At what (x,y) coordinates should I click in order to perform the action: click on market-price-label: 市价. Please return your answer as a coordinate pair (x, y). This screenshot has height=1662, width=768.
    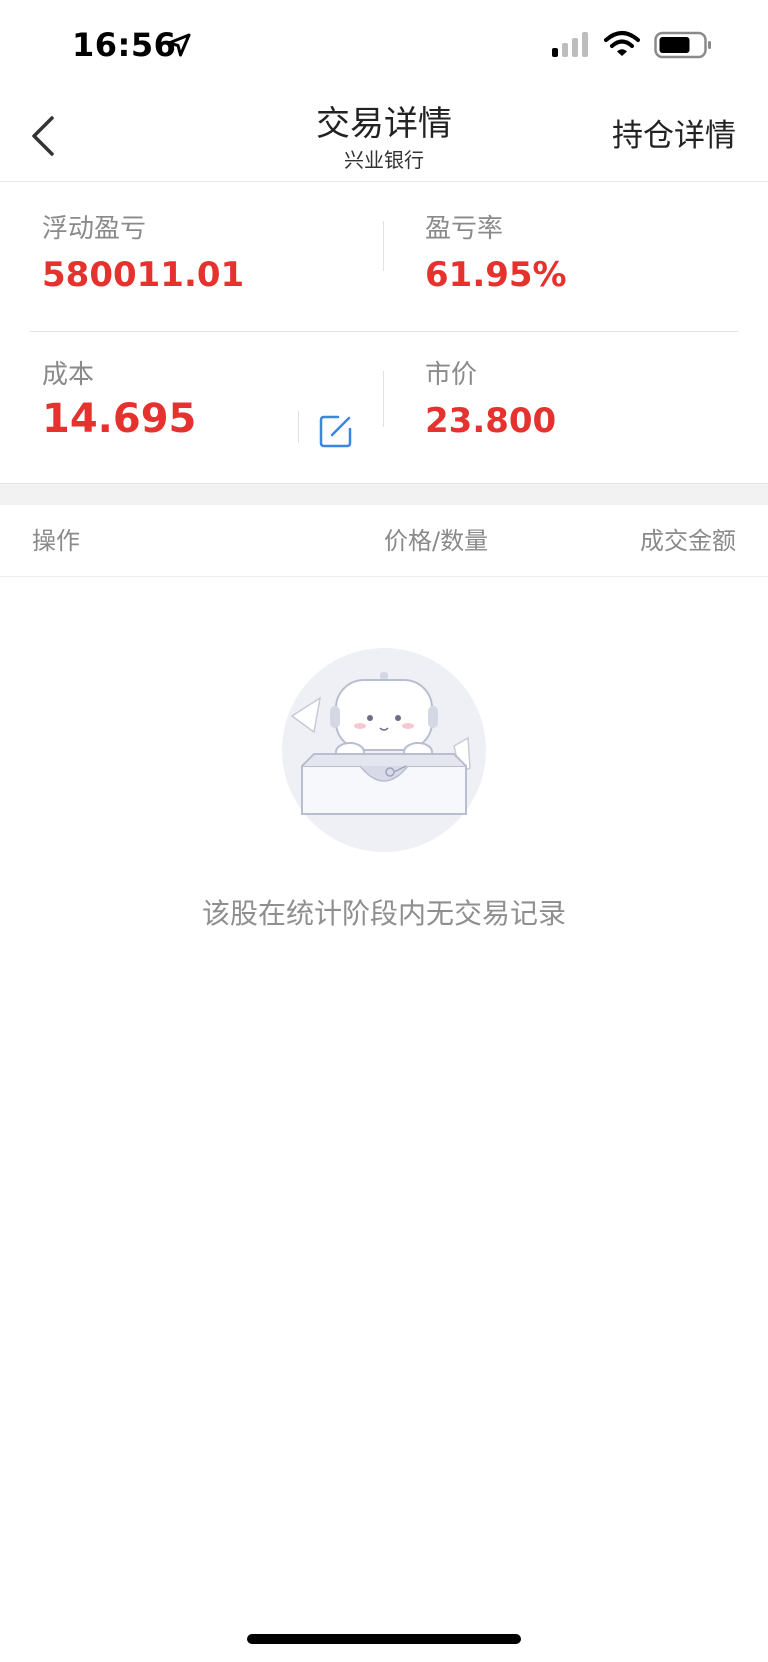
    Looking at the image, I should click on (451, 375).